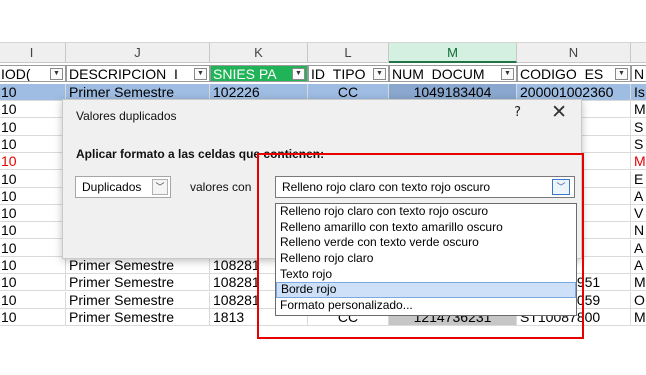 This screenshot has width=646, height=375. What do you see at coordinates (438, 74) in the screenshot?
I see `table-header-label: NUM_DOCUM` at bounding box center [438, 74].